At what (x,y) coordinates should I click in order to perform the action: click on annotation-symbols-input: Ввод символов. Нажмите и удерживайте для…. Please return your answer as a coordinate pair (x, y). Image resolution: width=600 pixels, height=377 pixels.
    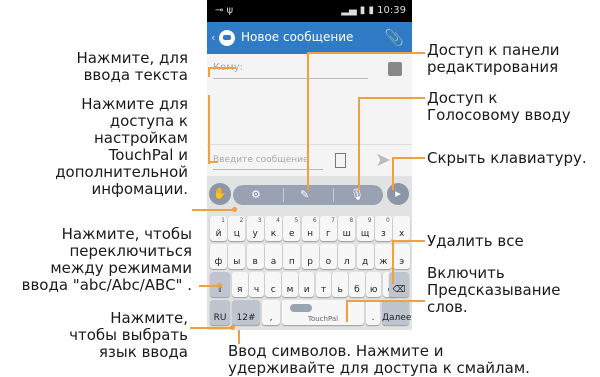
    Looking at the image, I should click on (379, 359).